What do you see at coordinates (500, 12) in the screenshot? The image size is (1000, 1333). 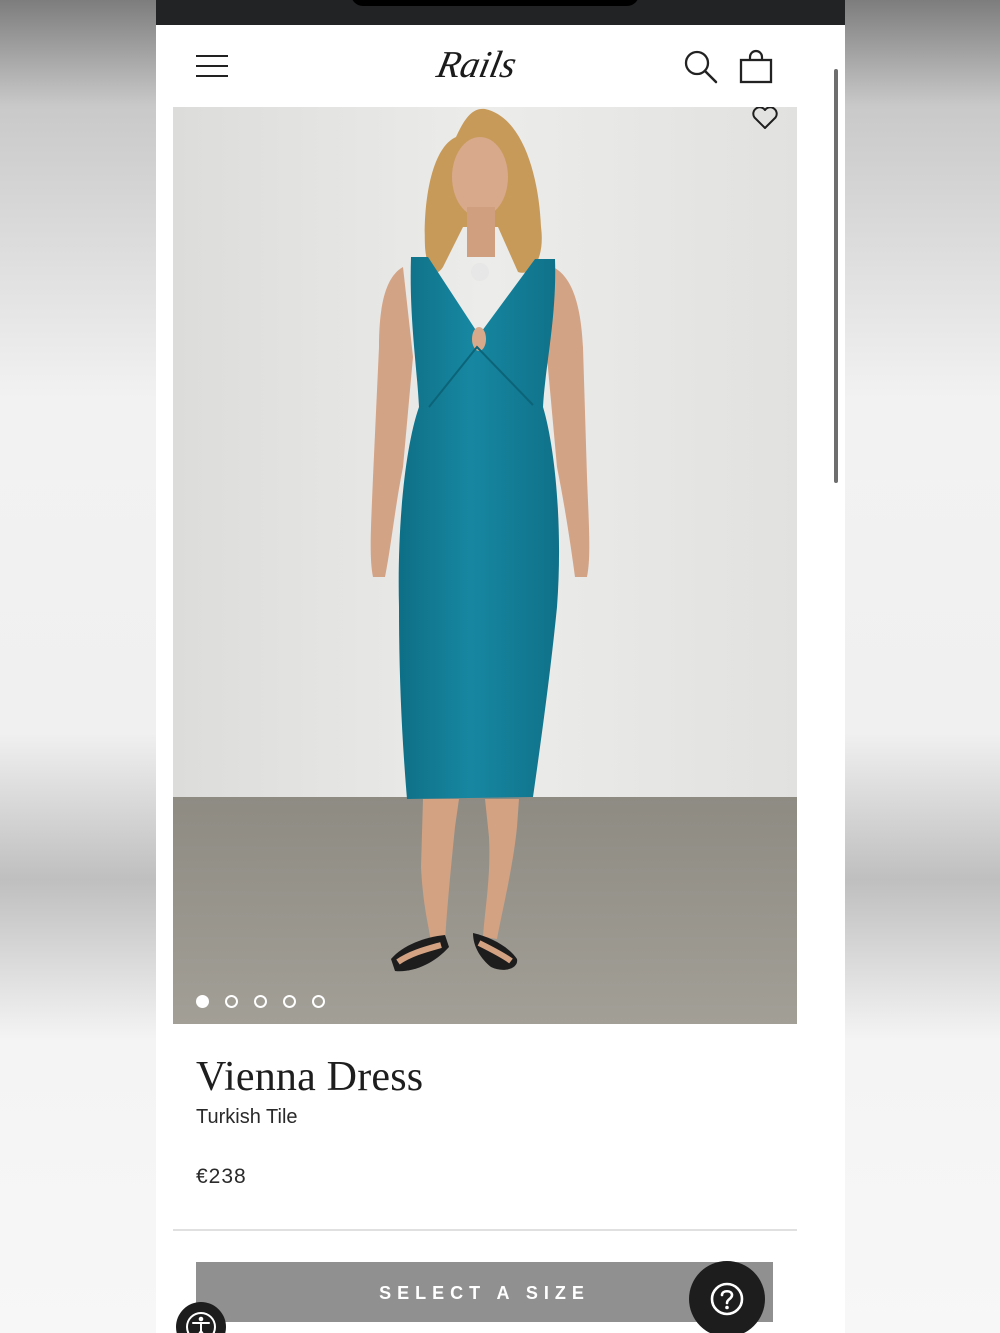 I see `status-bar` at bounding box center [500, 12].